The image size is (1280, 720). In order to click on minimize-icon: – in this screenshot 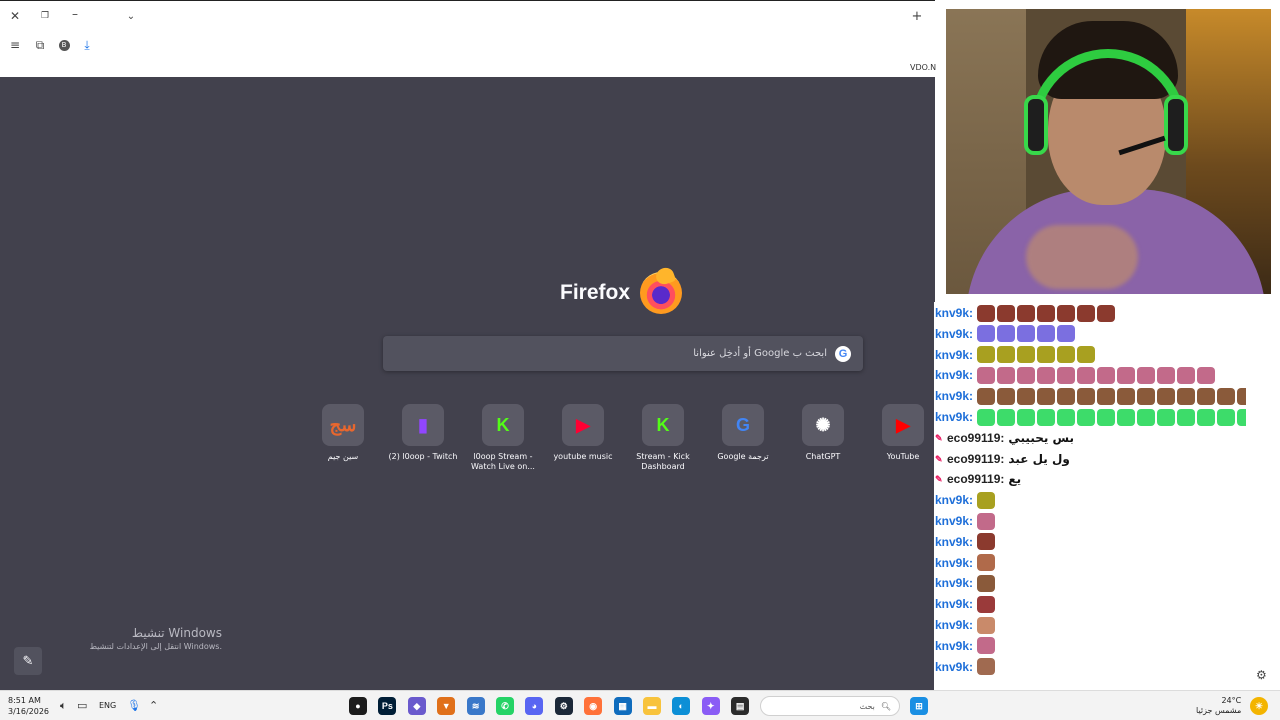, I will do `click(75, 14)`.